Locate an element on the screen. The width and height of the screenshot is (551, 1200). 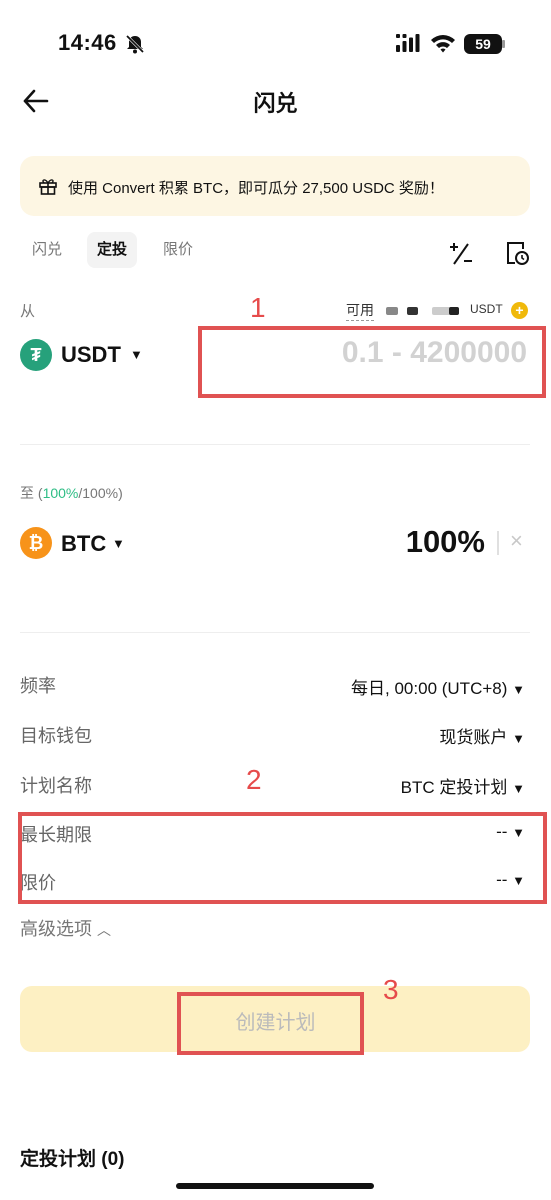
wifi-icon is located at coordinates (443, 44).